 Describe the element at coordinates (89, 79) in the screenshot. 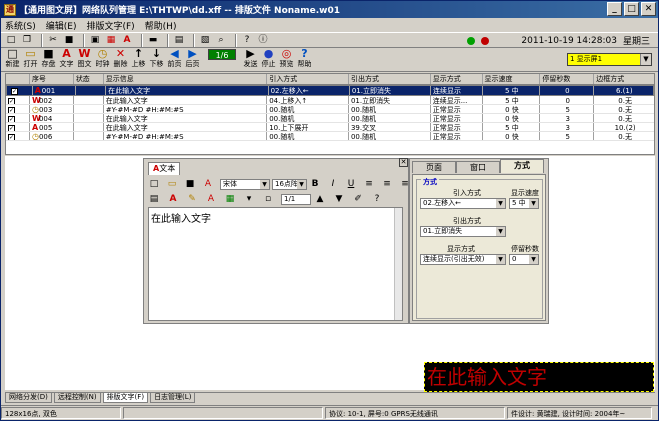

I see `col-status: 状态` at that location.